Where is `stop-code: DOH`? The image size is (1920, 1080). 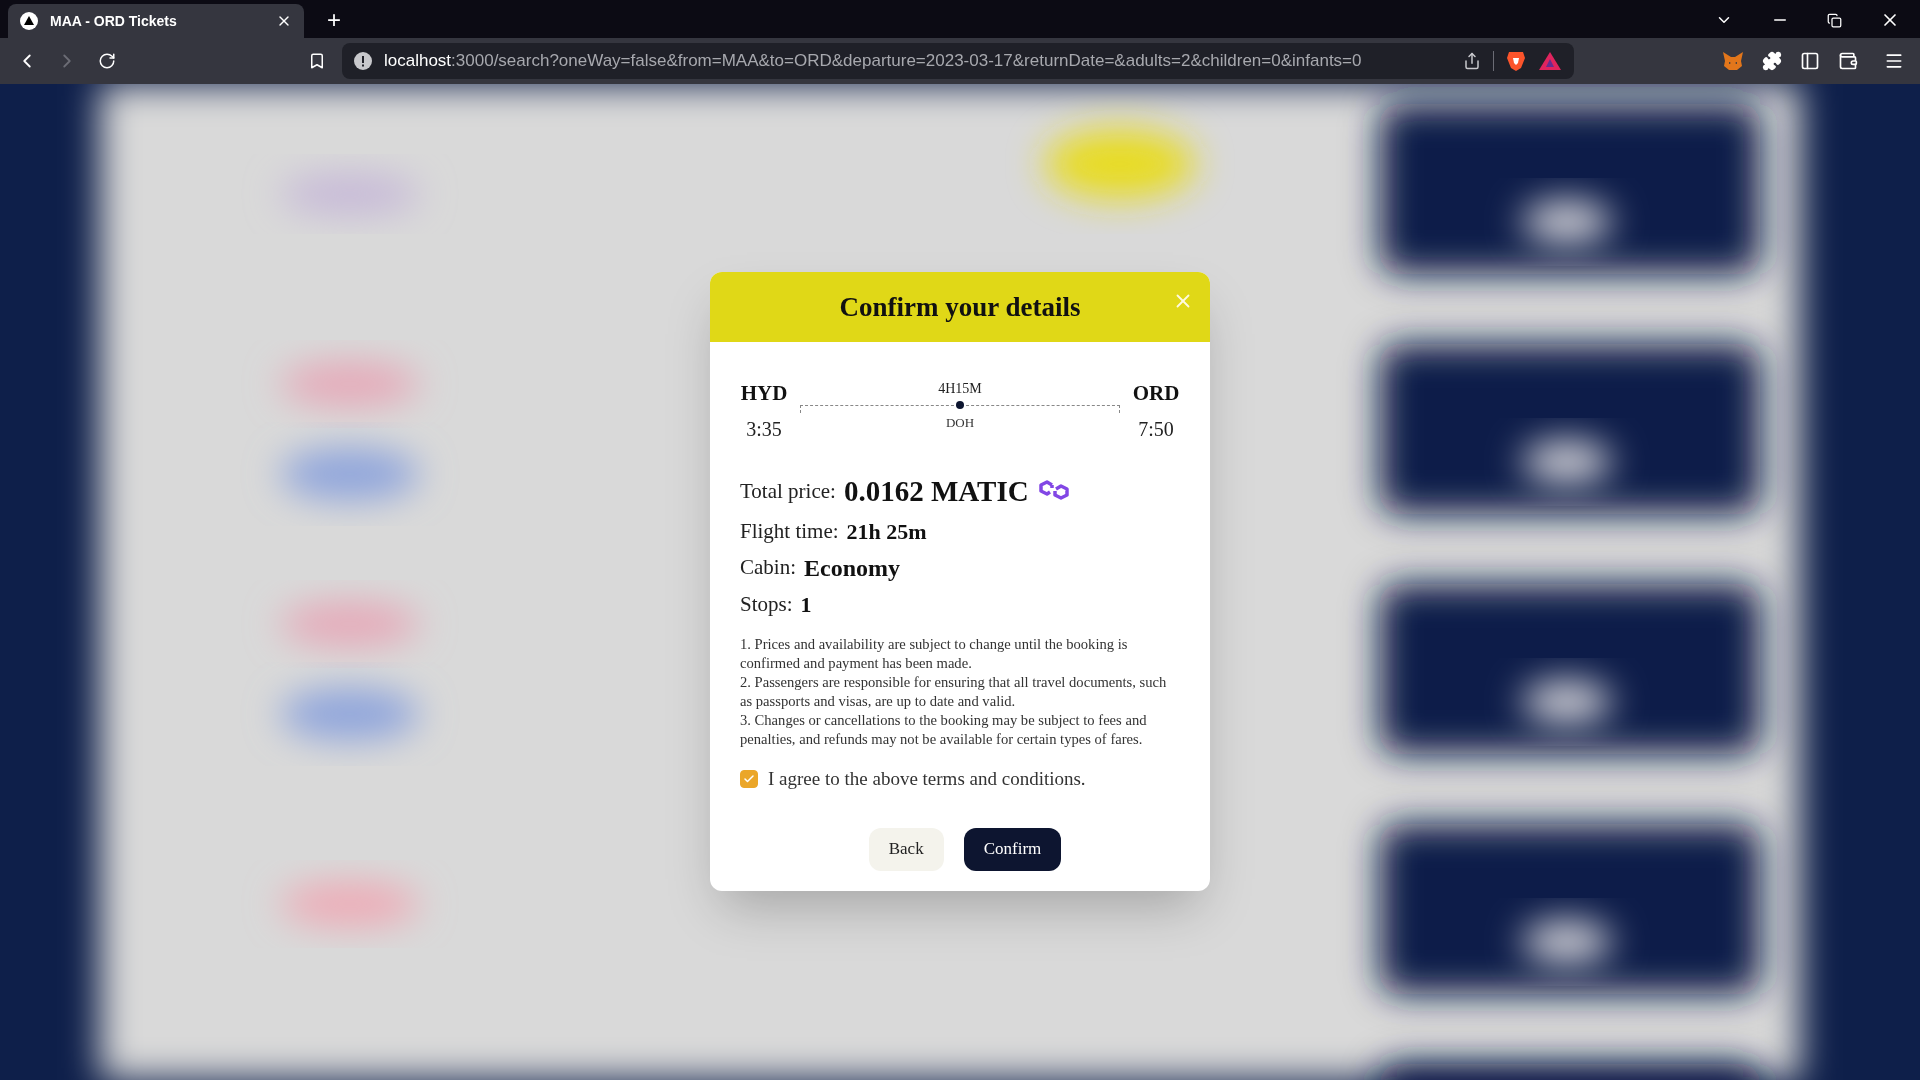
stop-code: DOH is located at coordinates (960, 423).